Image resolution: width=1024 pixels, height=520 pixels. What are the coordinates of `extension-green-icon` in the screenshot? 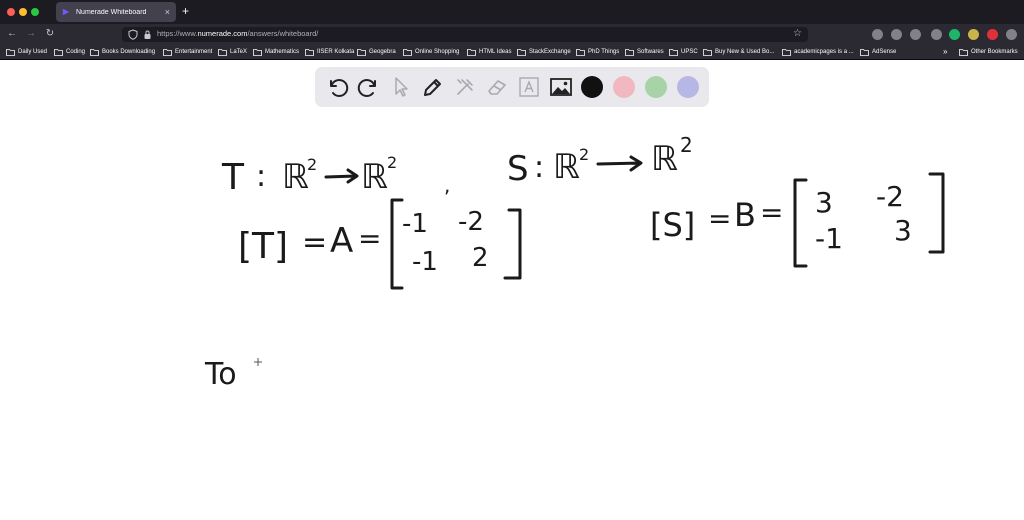 It's located at (954, 34).